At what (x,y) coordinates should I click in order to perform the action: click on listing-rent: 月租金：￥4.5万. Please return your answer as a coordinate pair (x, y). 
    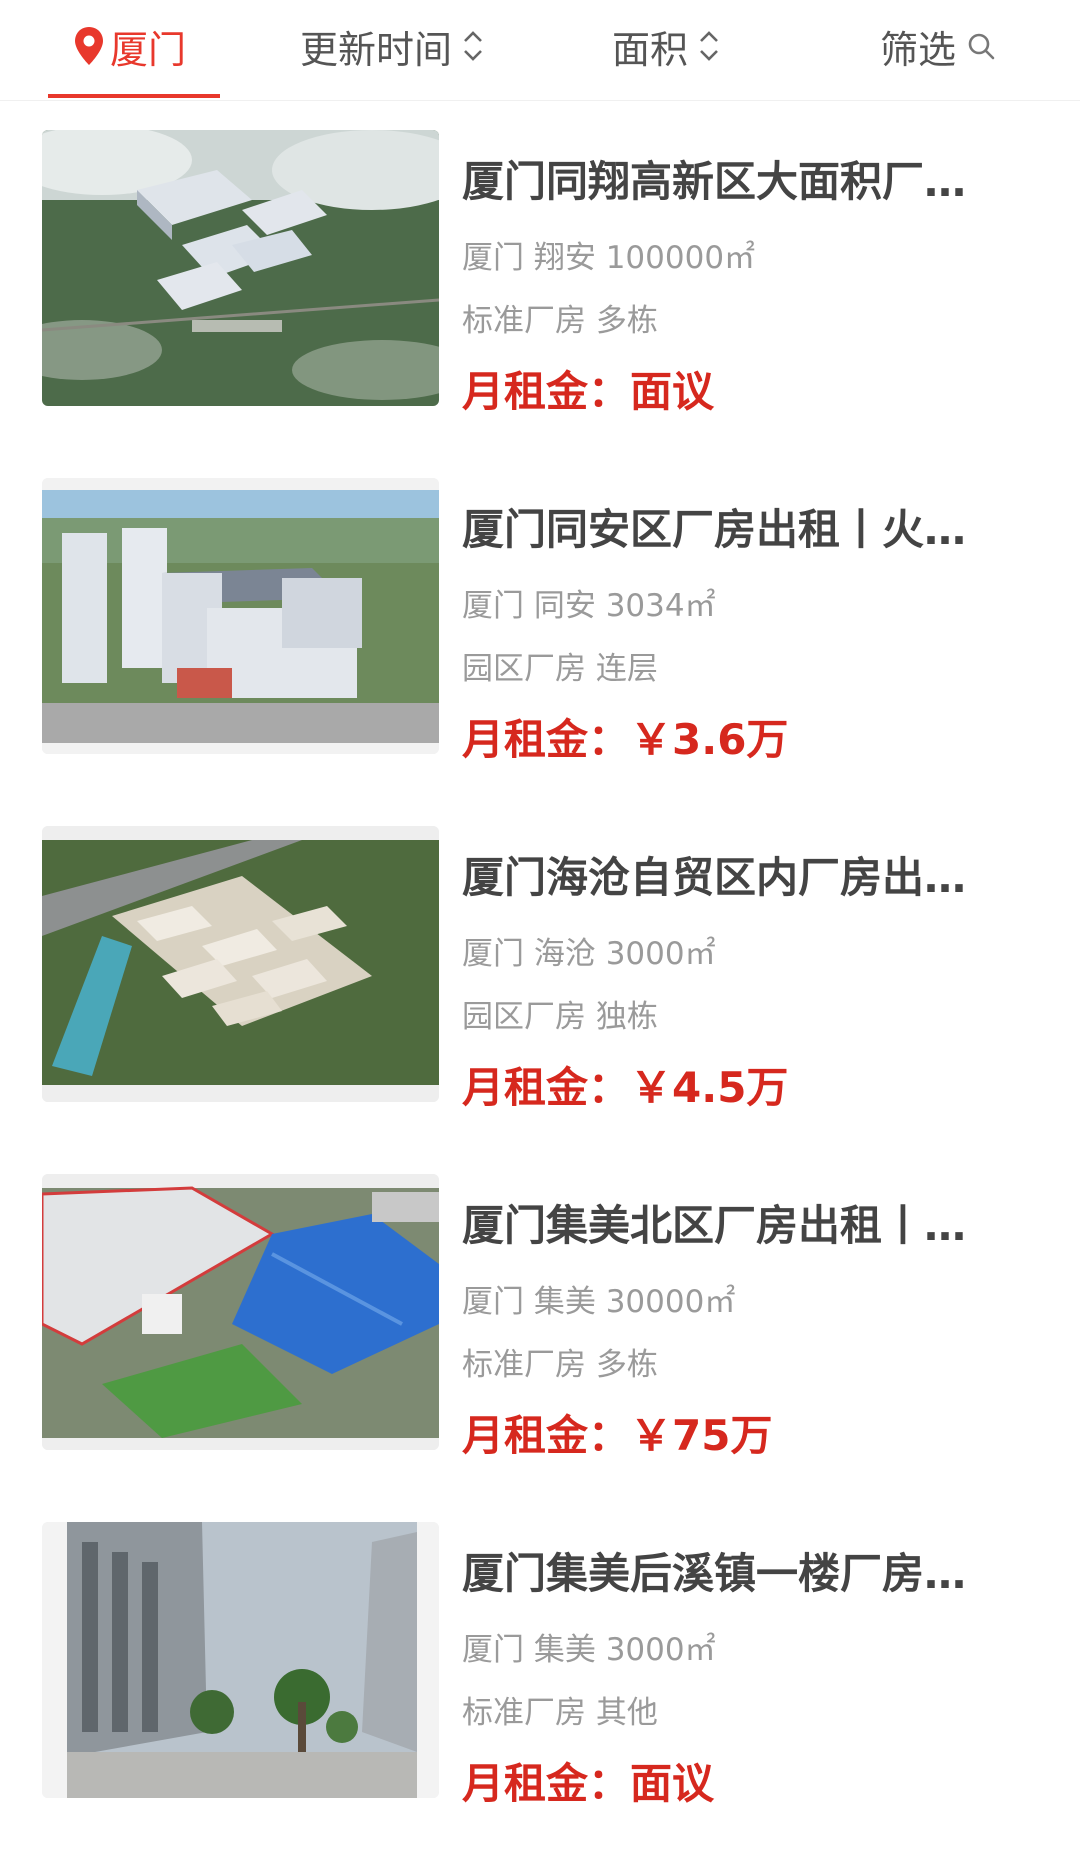
    Looking at the image, I should click on (625, 1084).